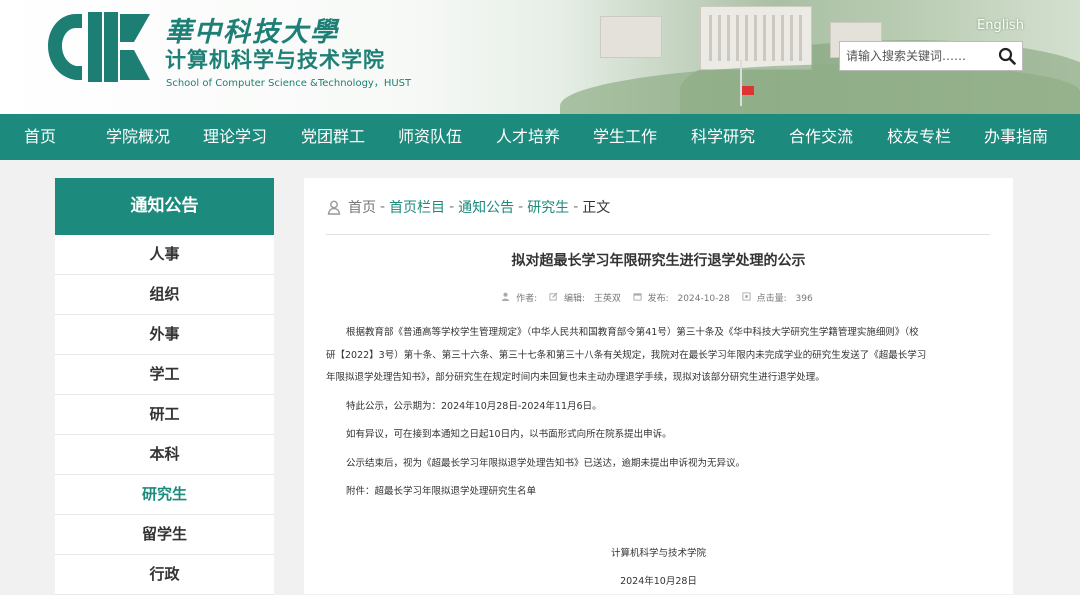 This screenshot has width=1080, height=595. Describe the element at coordinates (509, 434) in the screenshot. I see `body-paragraph: 如有异议，可在接到本通知之日起10日内，以书面形式向所在院系提出申诉。` at that location.